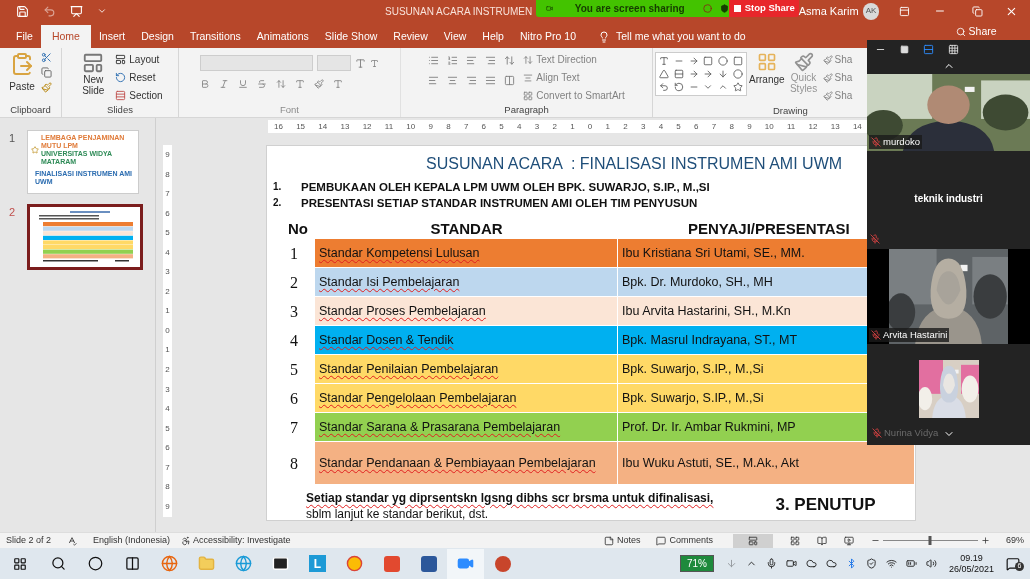 This screenshot has width=1030, height=579. Describe the element at coordinates (345, 126) in the screenshot. I see `ruler-number: 13` at that location.